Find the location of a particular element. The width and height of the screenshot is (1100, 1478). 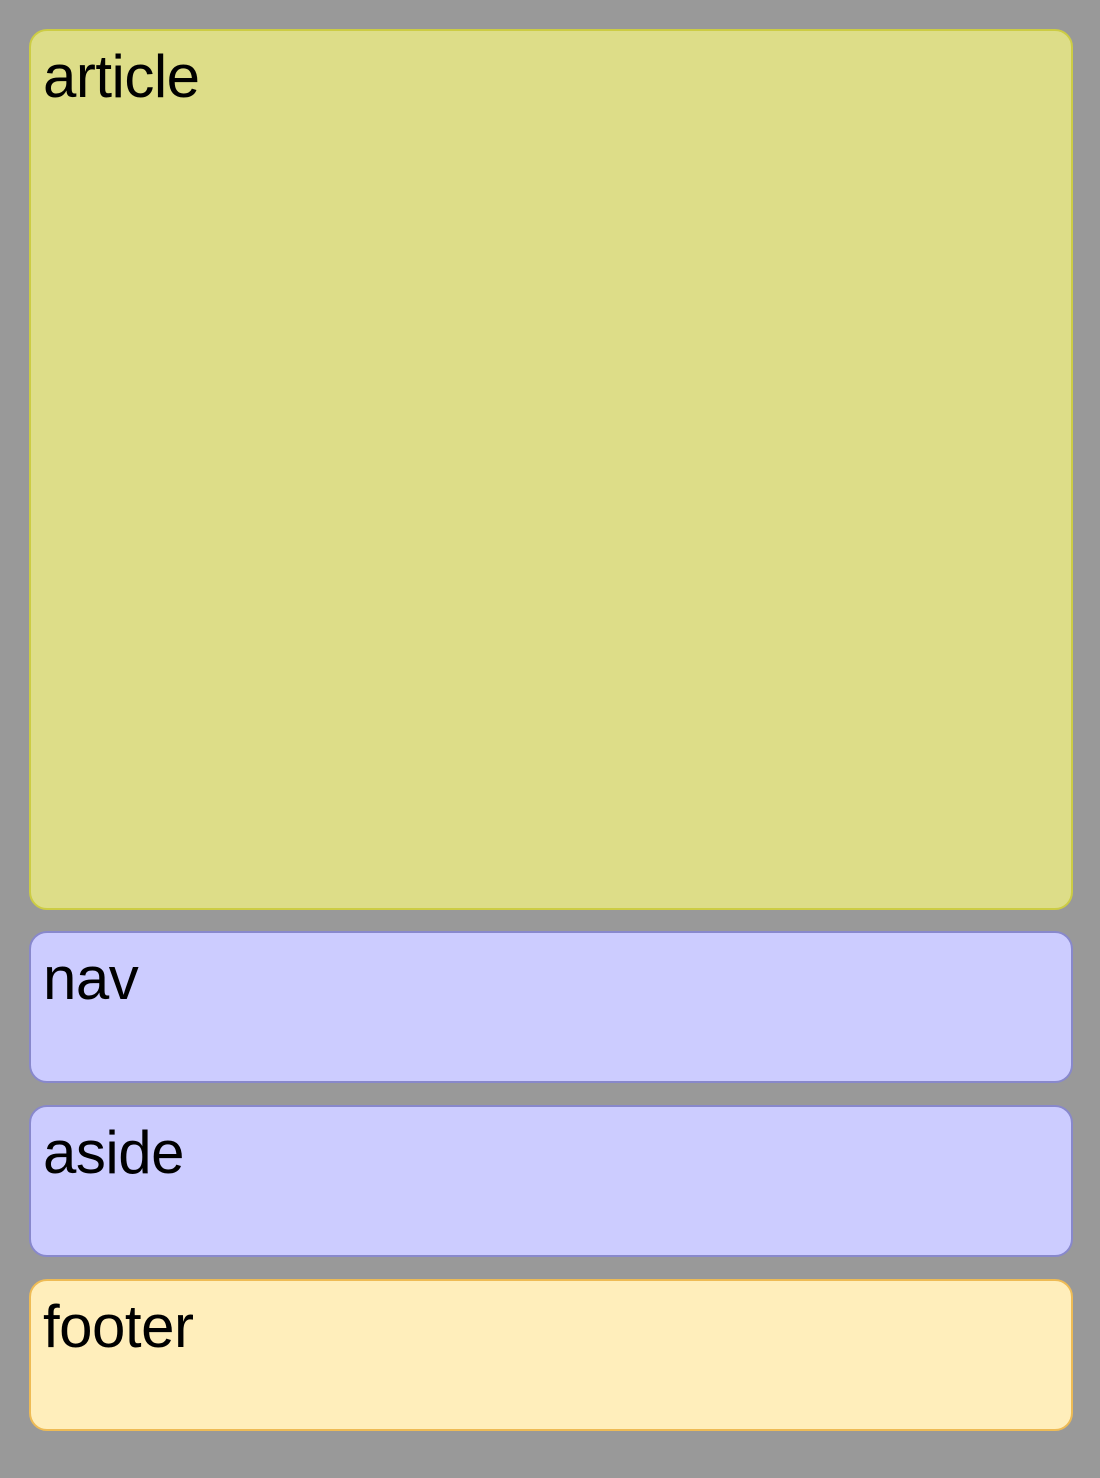

nav-label: nav is located at coordinates (91, 978).